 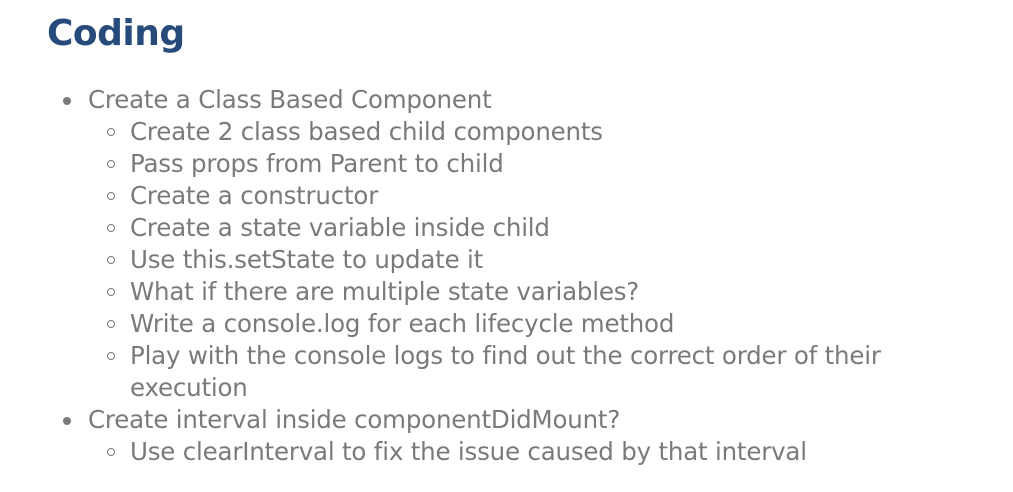 I want to click on sub-list-item-label: Create a state variable inside child, so click(x=340, y=227).